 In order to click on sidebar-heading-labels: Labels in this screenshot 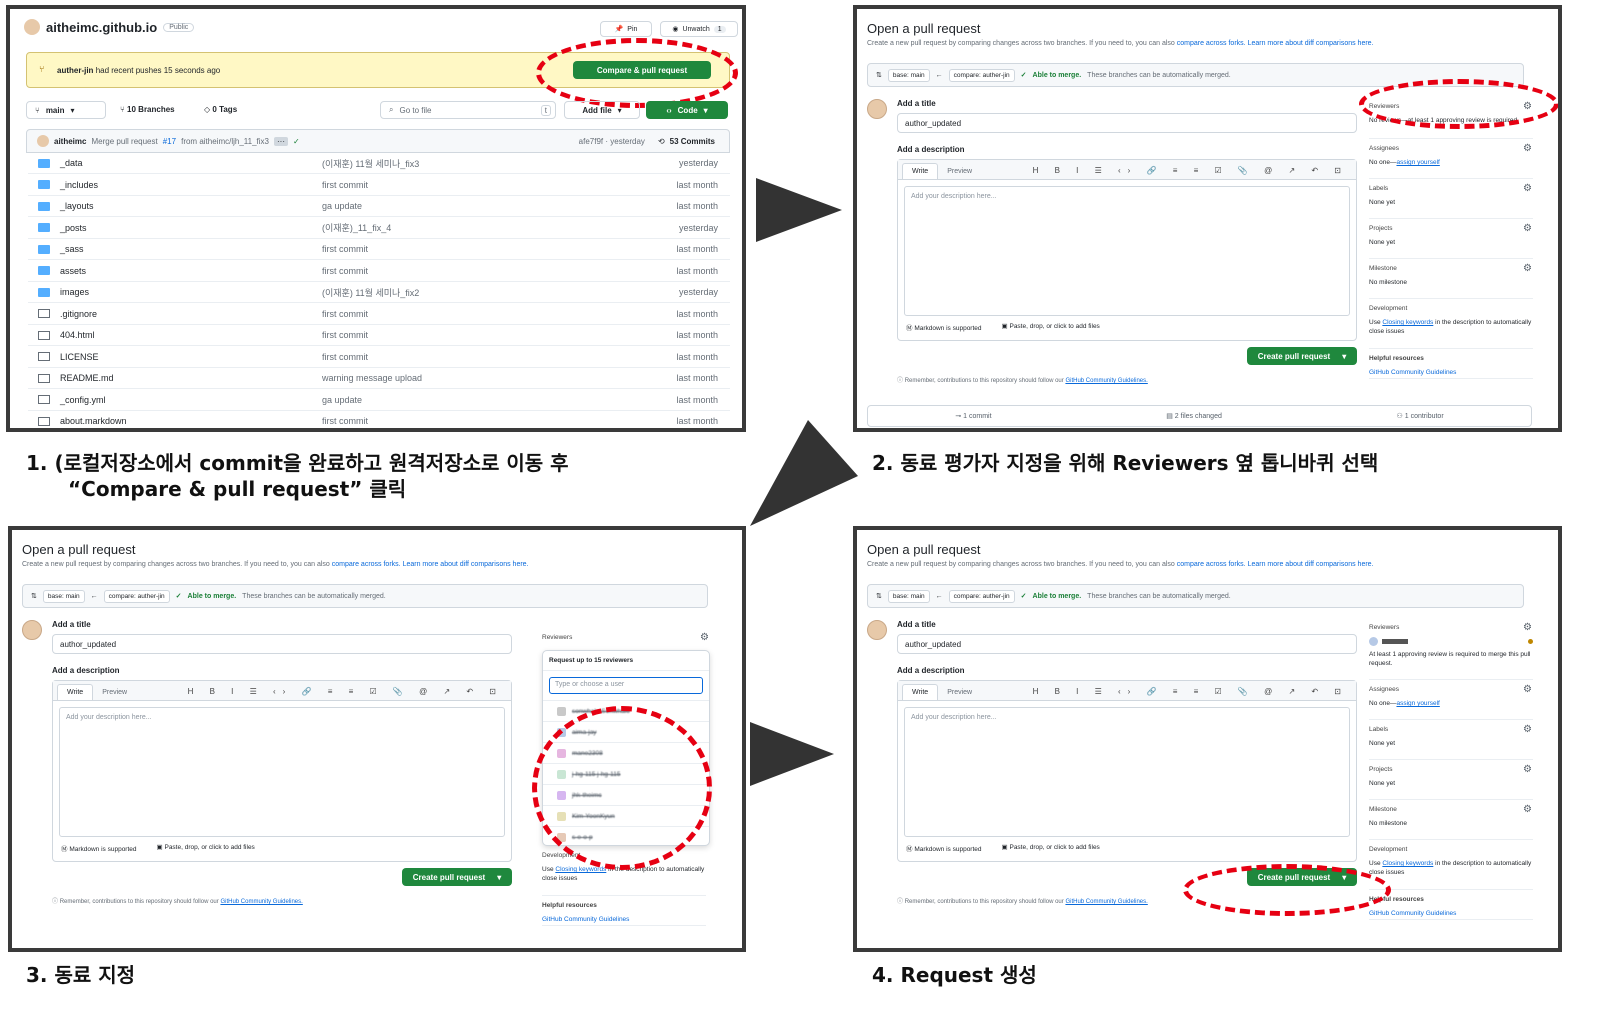, I will do `click(1451, 188)`.